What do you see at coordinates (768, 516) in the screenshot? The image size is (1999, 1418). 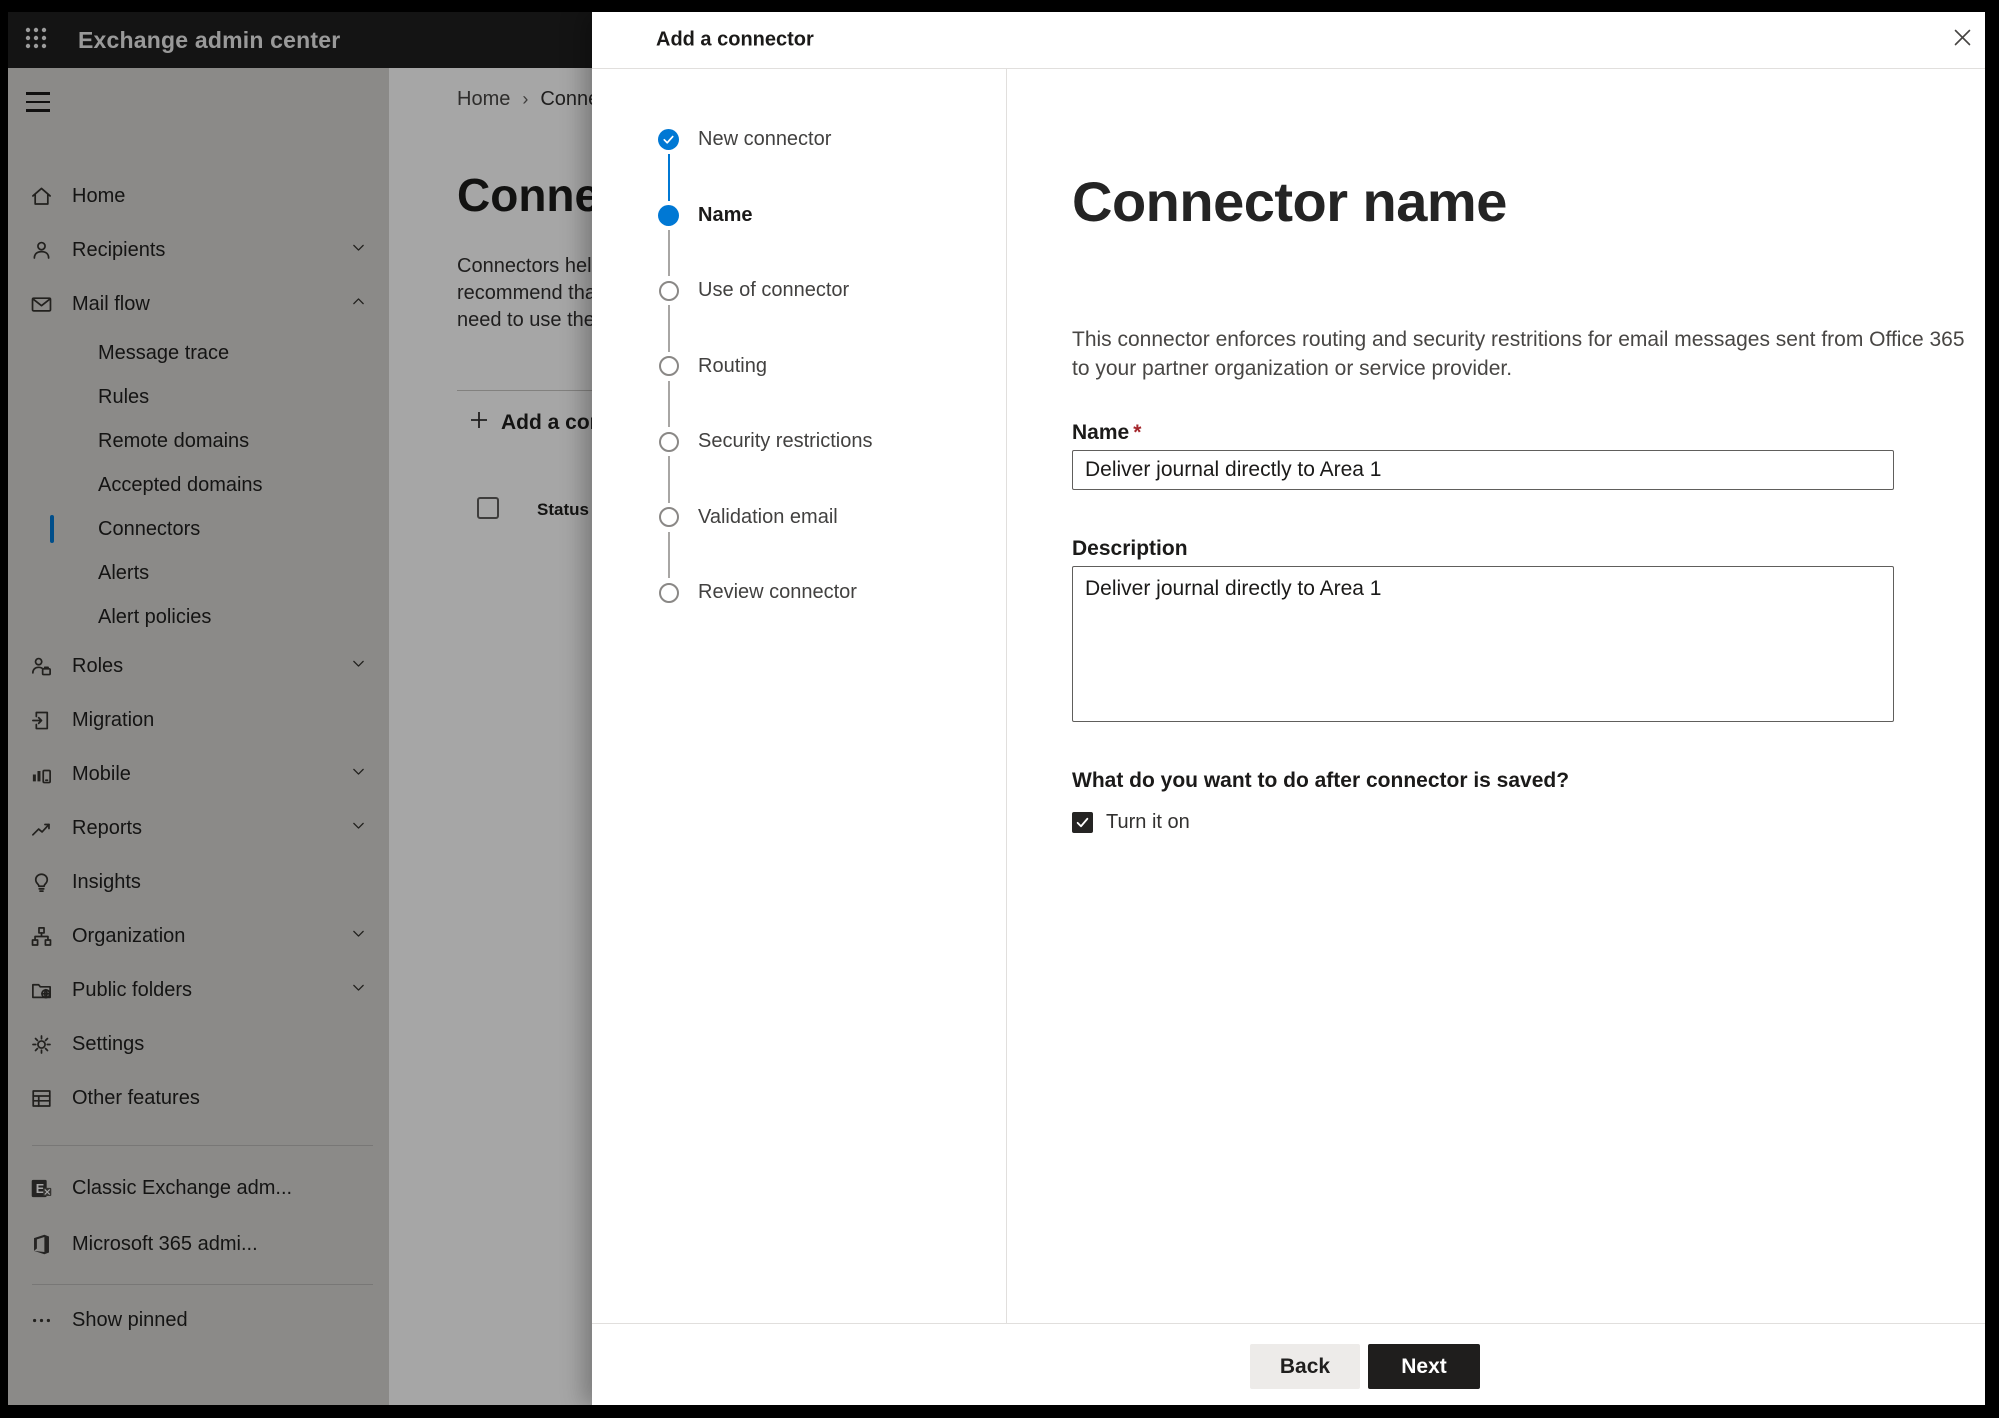 I see `step-label: Validation email` at bounding box center [768, 516].